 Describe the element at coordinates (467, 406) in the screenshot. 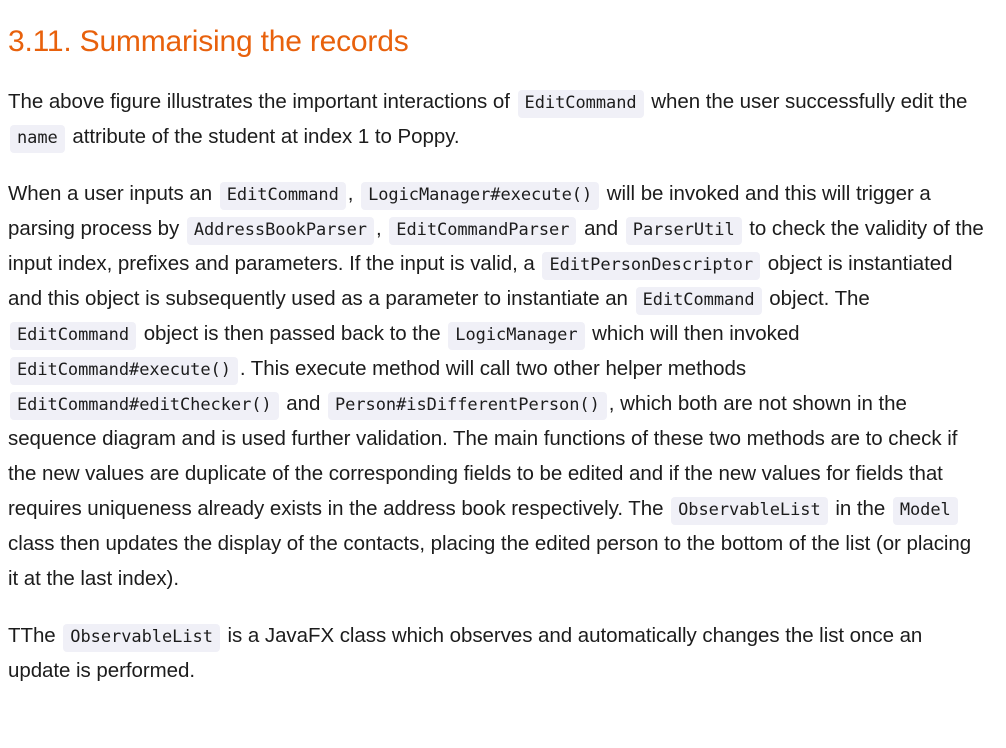

I see `inline-code-chip: Person#isDifferentPerson()` at that location.